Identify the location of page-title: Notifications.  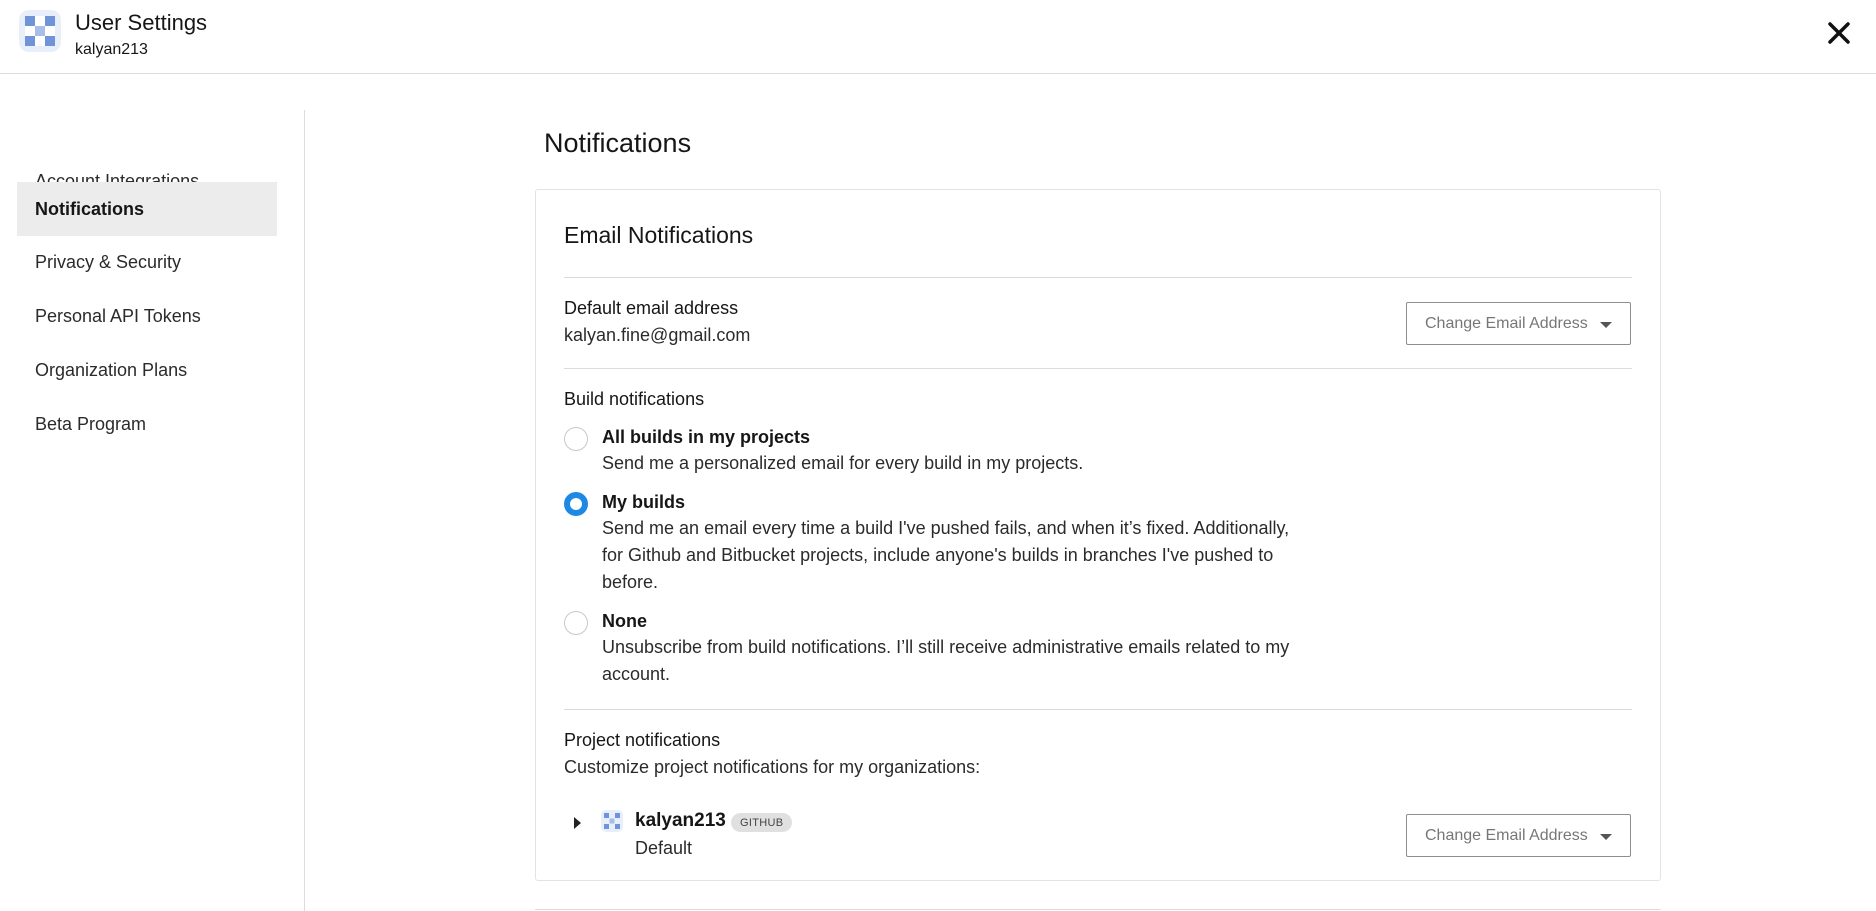
(618, 143).